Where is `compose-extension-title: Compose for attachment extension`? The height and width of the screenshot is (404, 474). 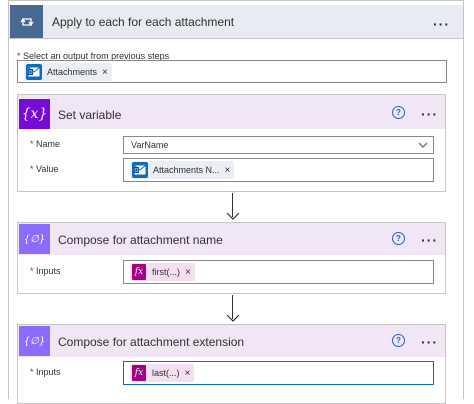 compose-extension-title: Compose for attachment extension is located at coordinates (151, 342).